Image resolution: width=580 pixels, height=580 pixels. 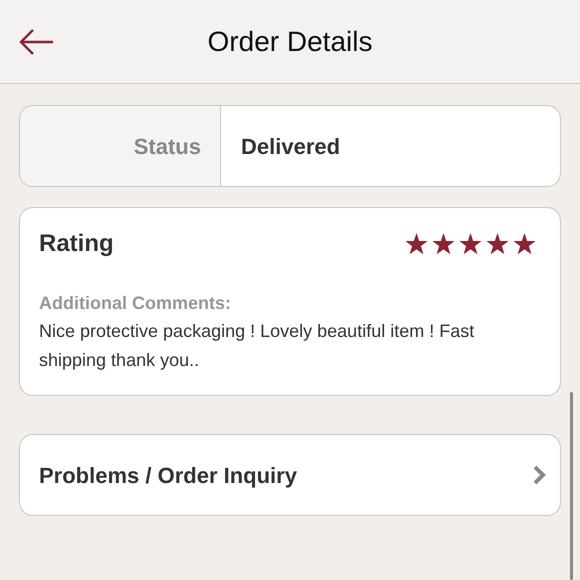 I want to click on back-arrow-icon, so click(x=36, y=42).